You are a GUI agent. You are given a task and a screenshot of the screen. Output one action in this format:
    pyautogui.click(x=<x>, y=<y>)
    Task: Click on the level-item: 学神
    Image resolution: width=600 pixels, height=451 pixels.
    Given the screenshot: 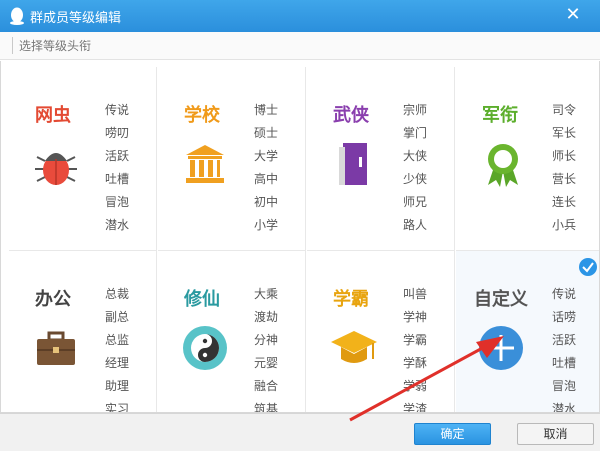 What is the action you would take?
    pyautogui.click(x=415, y=317)
    